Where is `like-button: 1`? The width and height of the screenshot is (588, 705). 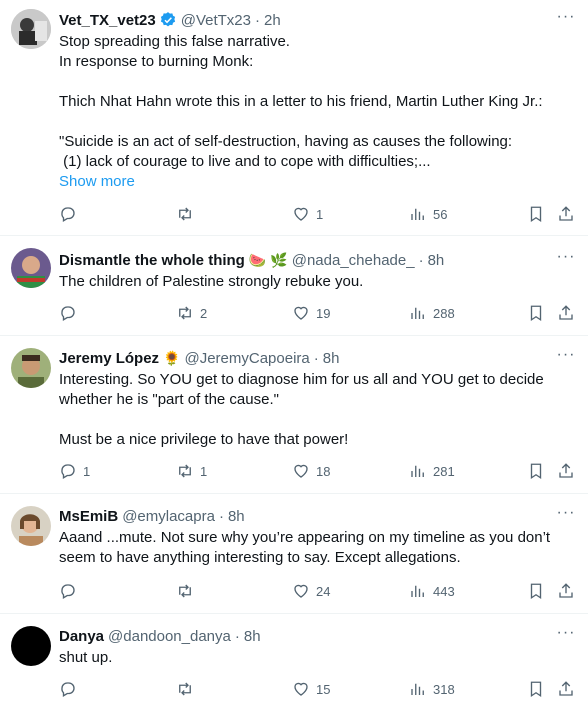 like-button: 1 is located at coordinates (307, 214).